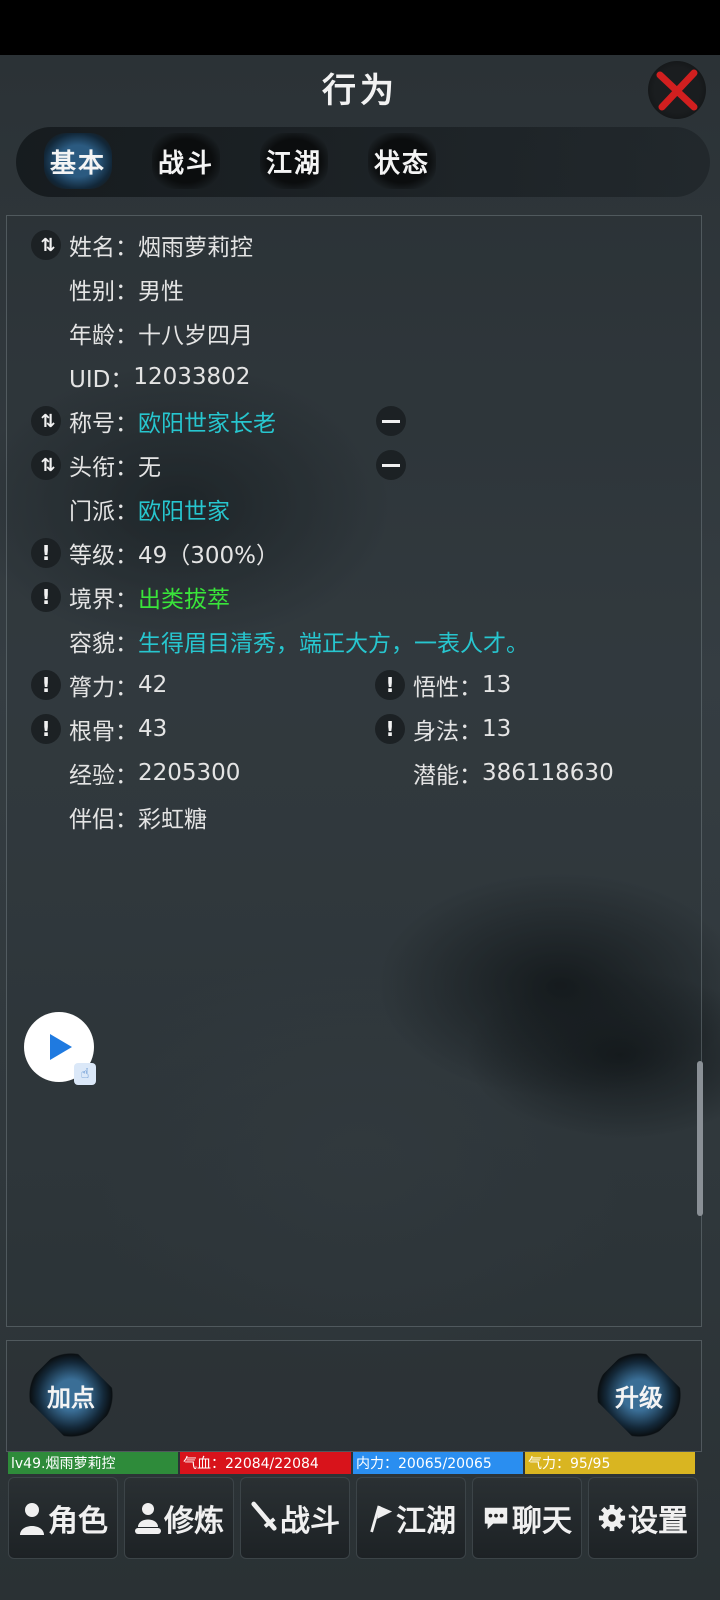 The height and width of the screenshot is (1600, 720). What do you see at coordinates (264, 1518) in the screenshot?
I see `sword-icon` at bounding box center [264, 1518].